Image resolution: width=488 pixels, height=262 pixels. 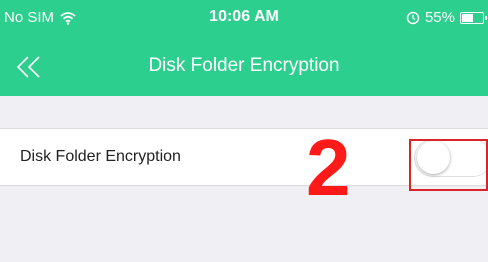 What do you see at coordinates (473, 17) in the screenshot?
I see `battery-icon` at bounding box center [473, 17].